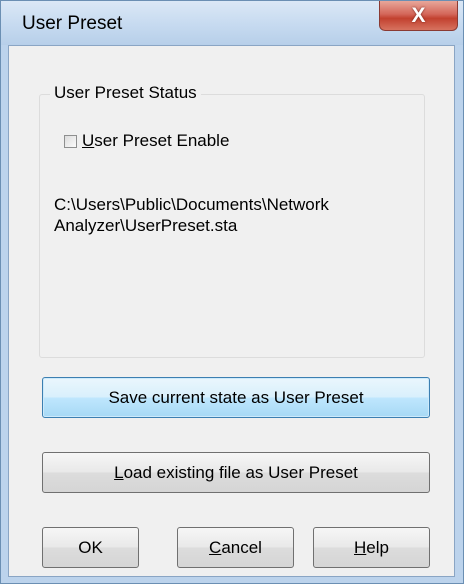  I want to click on ok-button-label: OK, so click(90, 547).